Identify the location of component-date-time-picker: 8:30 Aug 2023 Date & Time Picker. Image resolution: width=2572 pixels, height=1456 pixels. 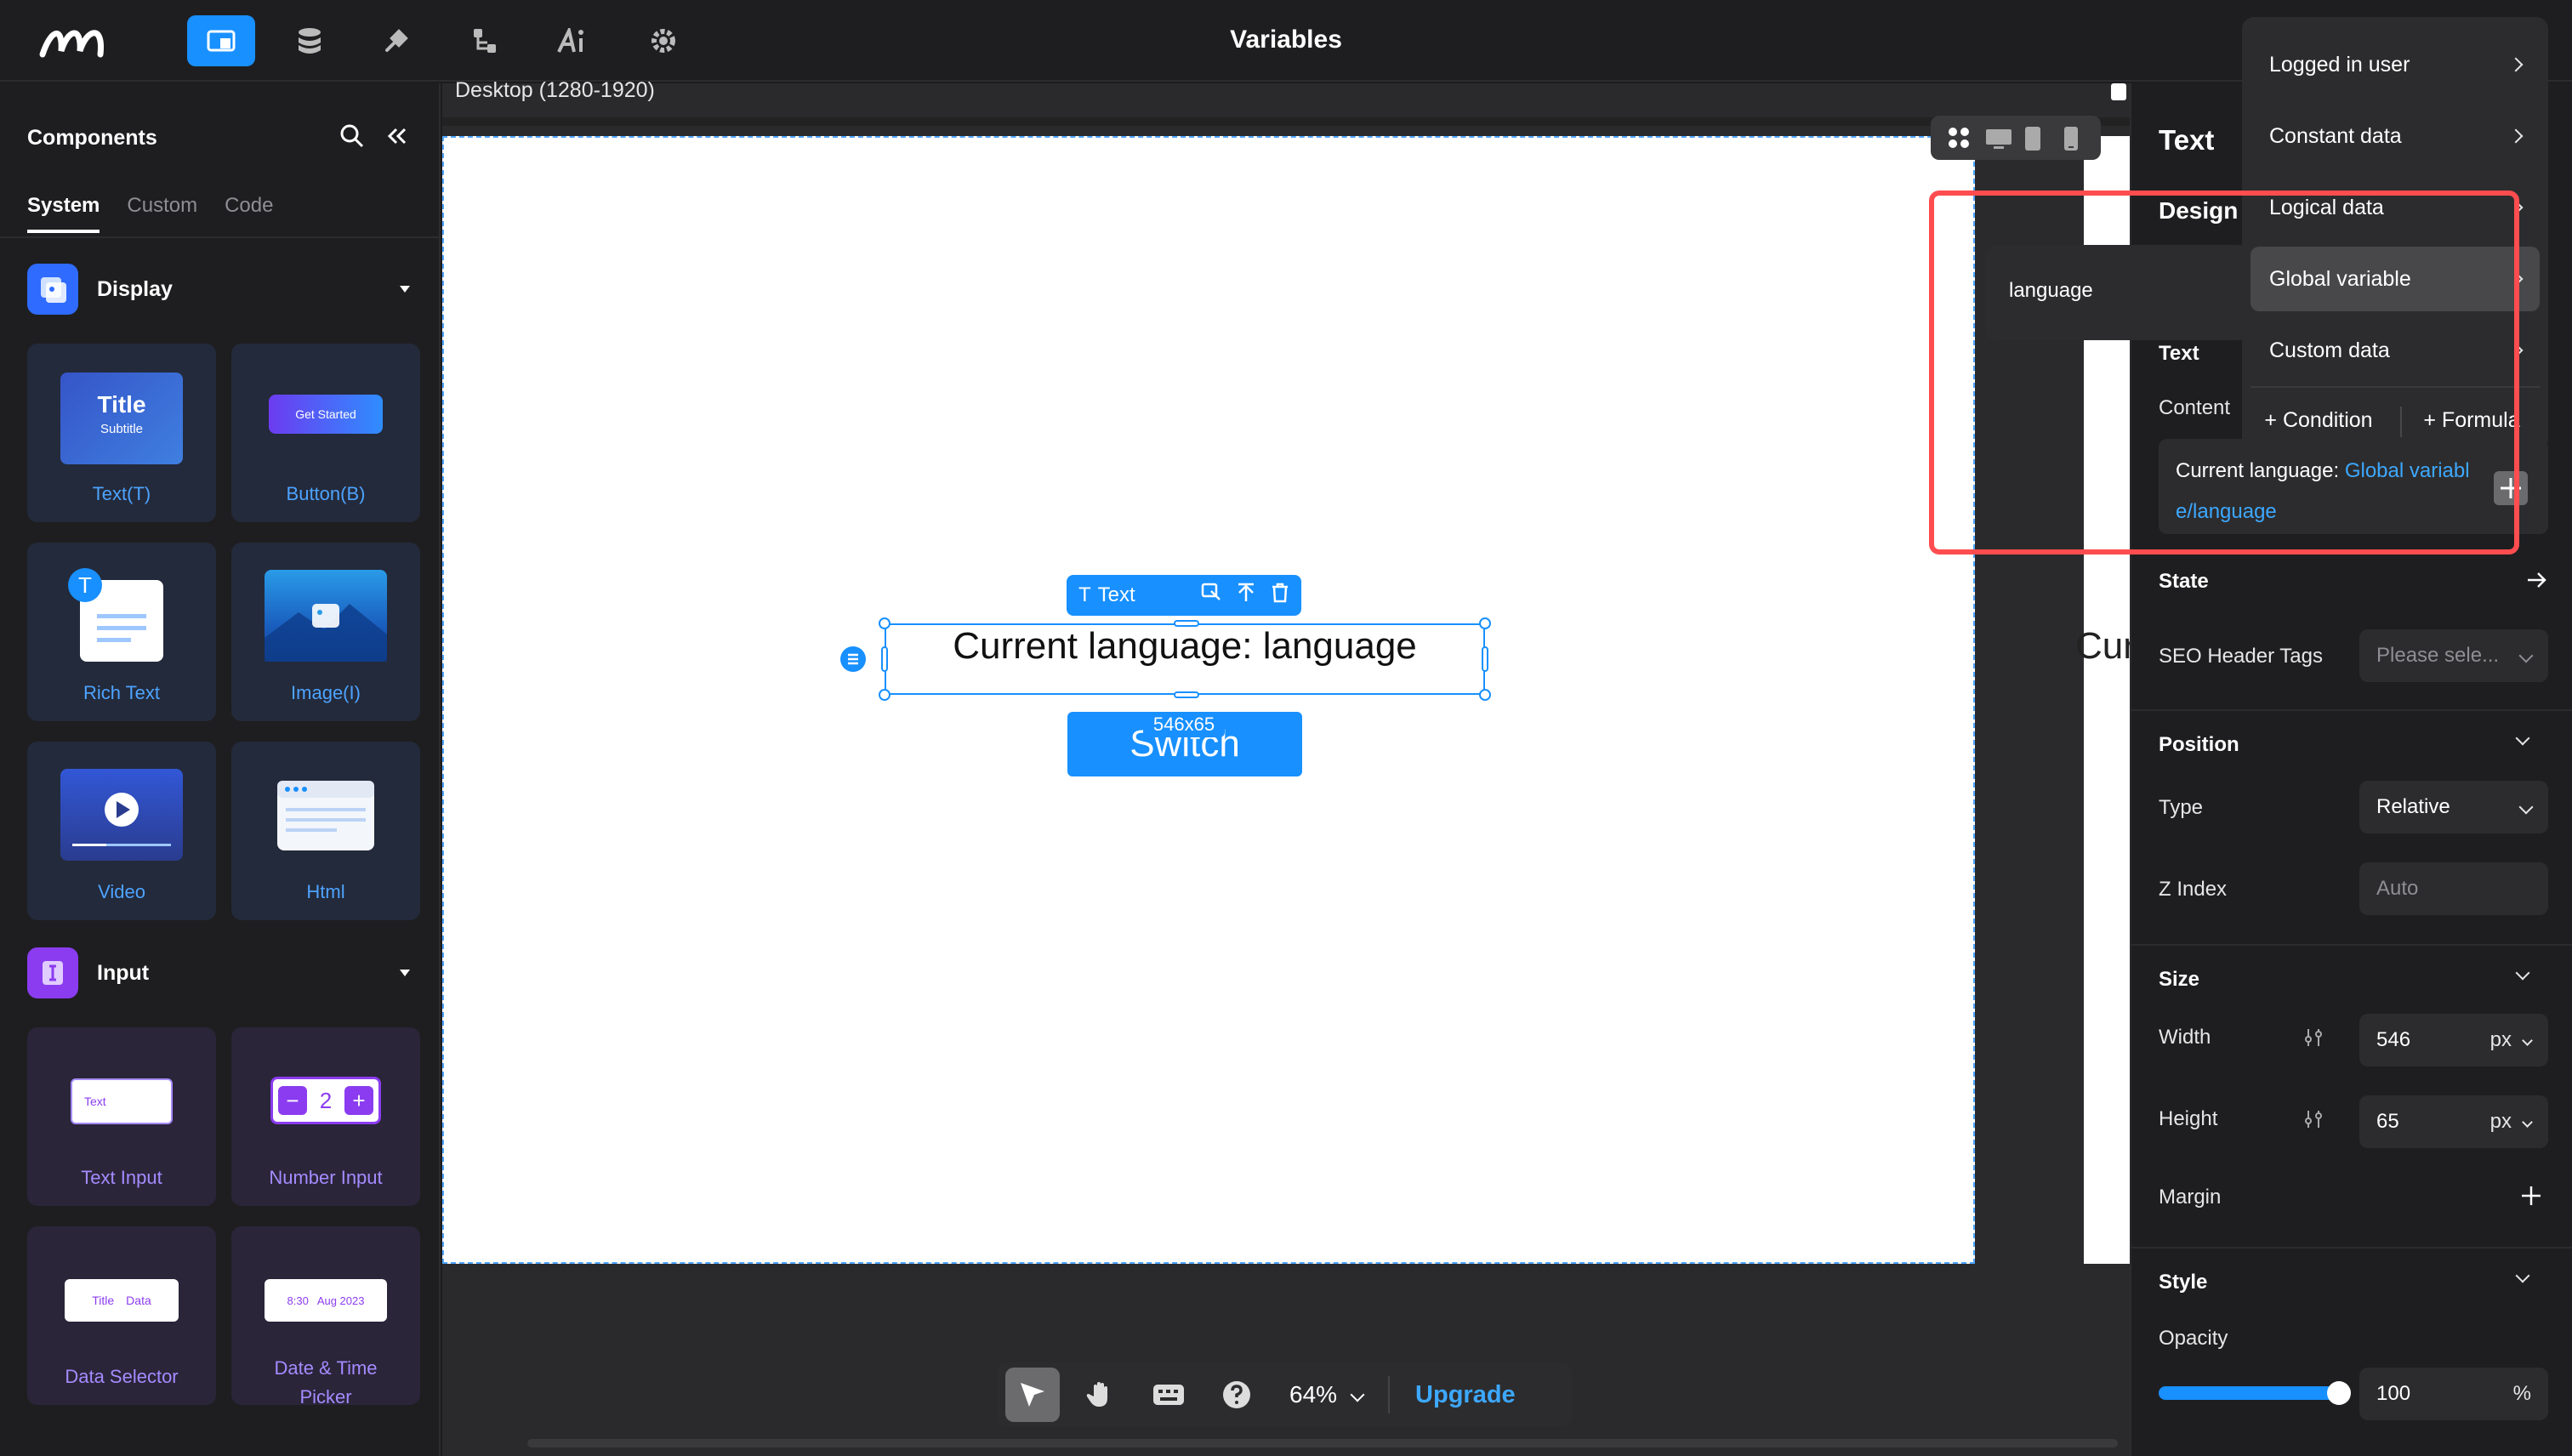
(326, 1317).